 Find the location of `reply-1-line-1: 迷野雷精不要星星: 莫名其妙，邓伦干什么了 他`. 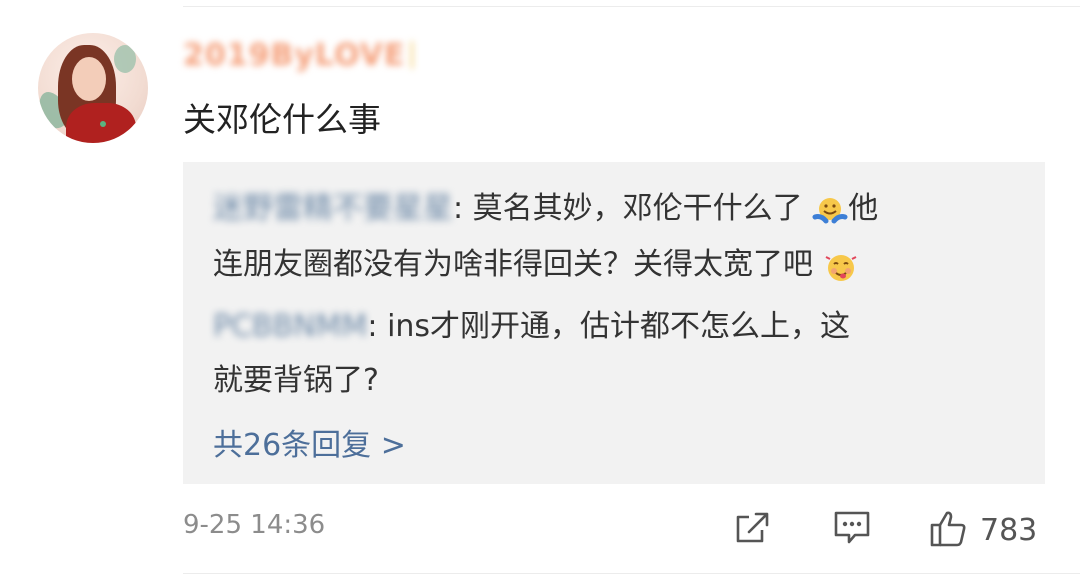

reply-1-line-1: 迷野雷精不要星星: 莫名其妙，邓伦干什么了 他 is located at coordinates (619, 209).